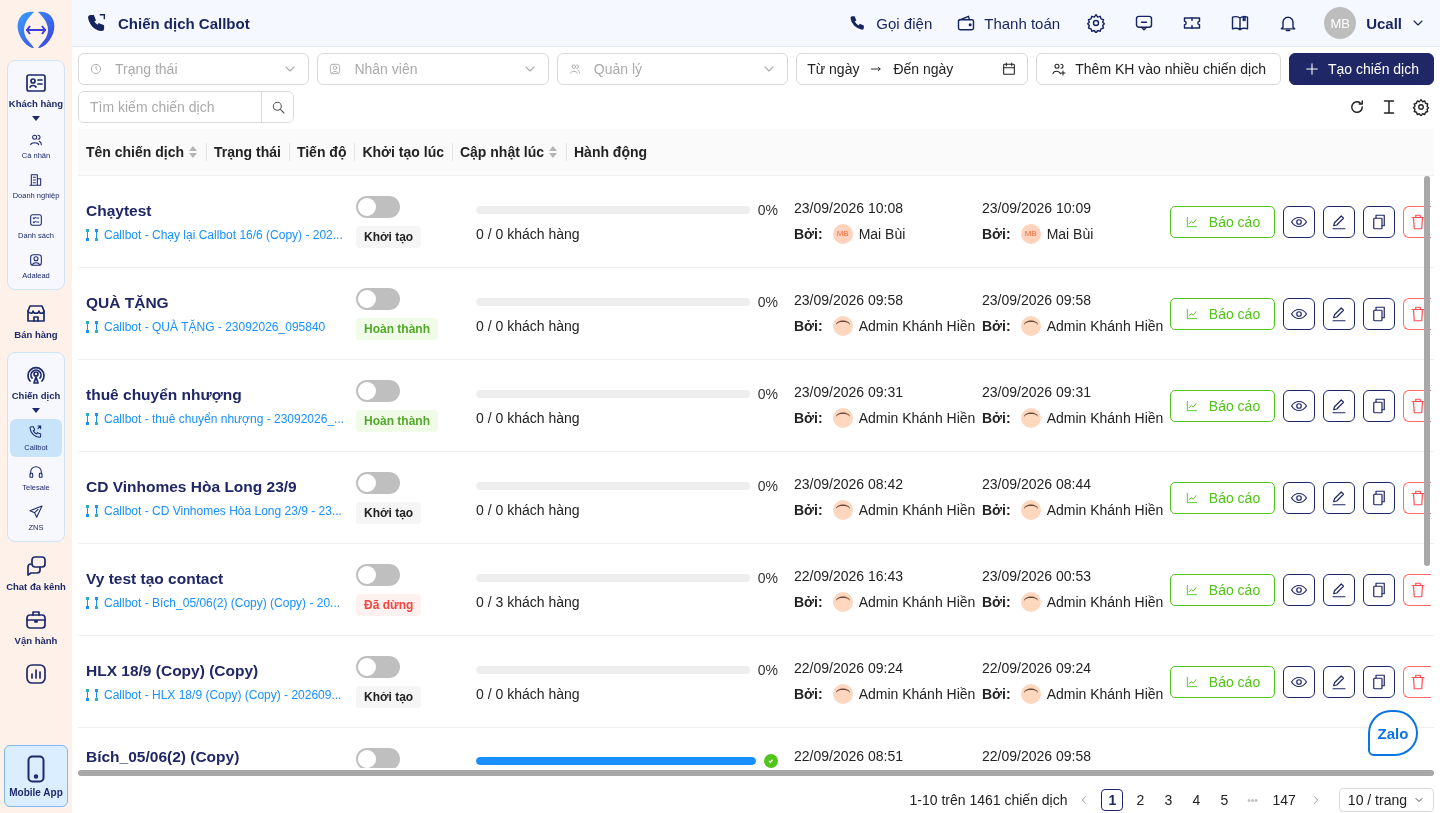  Describe the element at coordinates (528, 601) in the screenshot. I see `customer-count: 0 / 3 khách hàng` at that location.